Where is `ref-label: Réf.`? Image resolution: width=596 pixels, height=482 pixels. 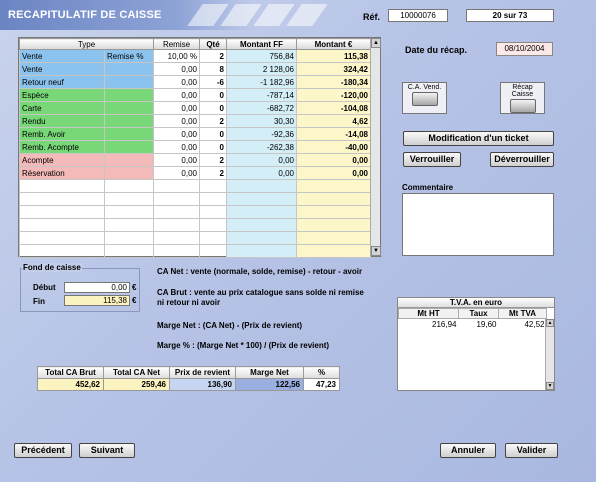
ref-label: Réf. is located at coordinates (372, 17).